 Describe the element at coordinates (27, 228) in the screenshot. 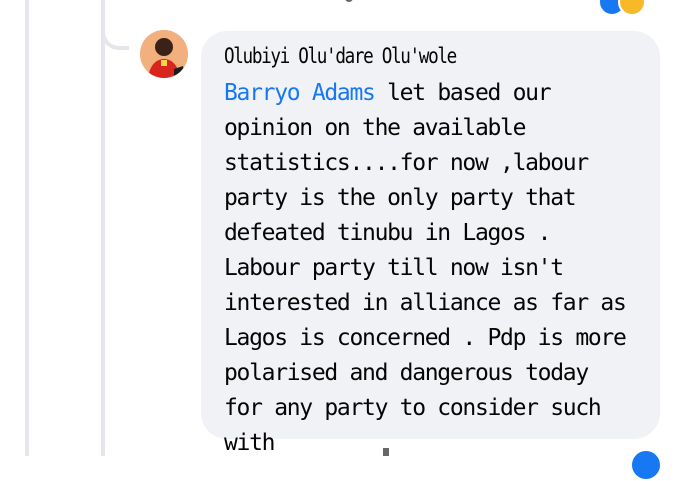

I see `thread-line-outer` at that location.